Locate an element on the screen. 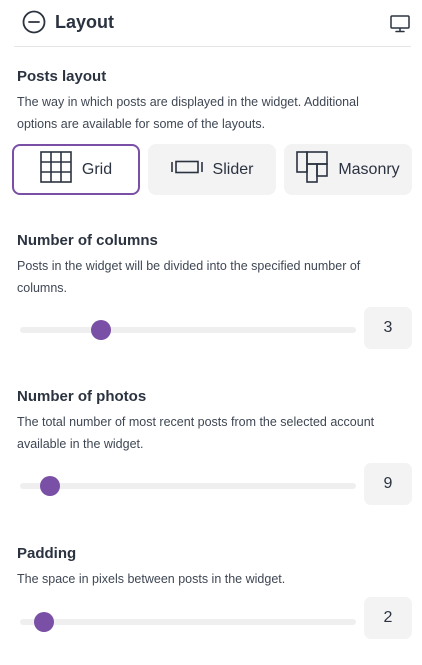 This screenshot has height=665, width=422. minus-circle-icon is located at coordinates (34, 22).